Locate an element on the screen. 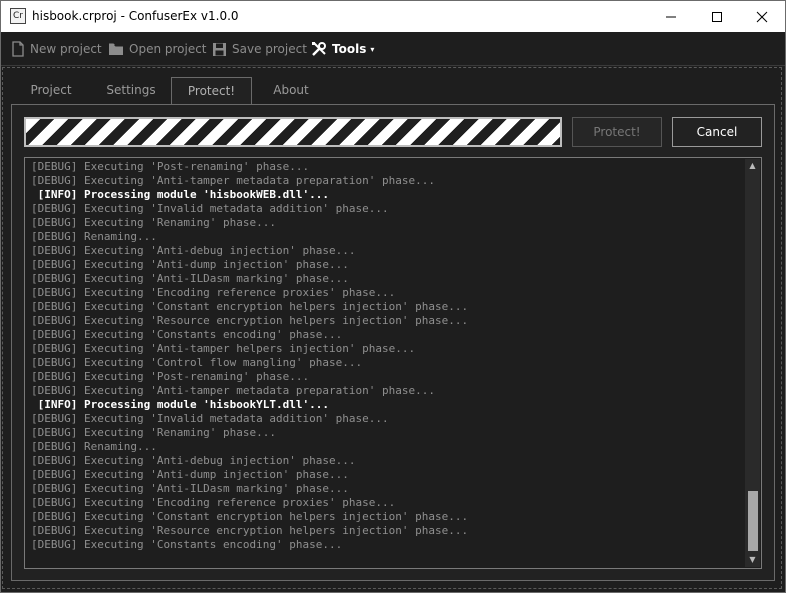 Image resolution: width=786 pixels, height=593 pixels. vertical-scrollbar: ▲ ▼ is located at coordinates (752, 363).